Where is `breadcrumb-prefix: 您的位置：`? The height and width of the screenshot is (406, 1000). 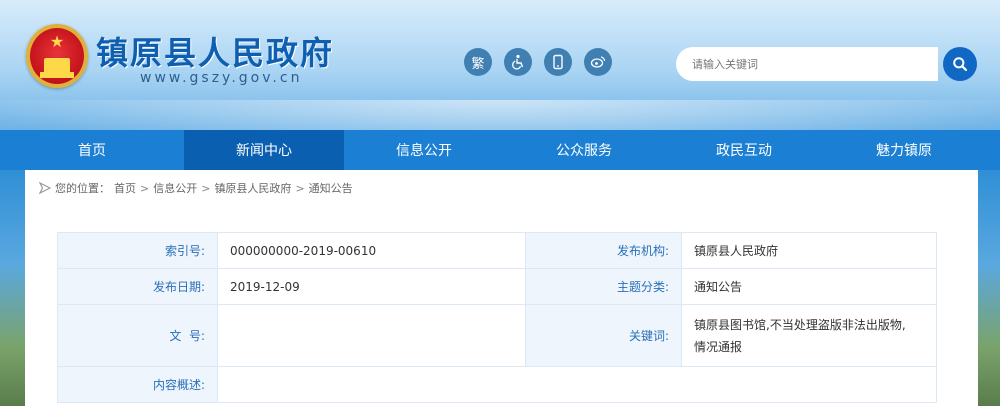 breadcrumb-prefix: 您的位置： is located at coordinates (82, 188).